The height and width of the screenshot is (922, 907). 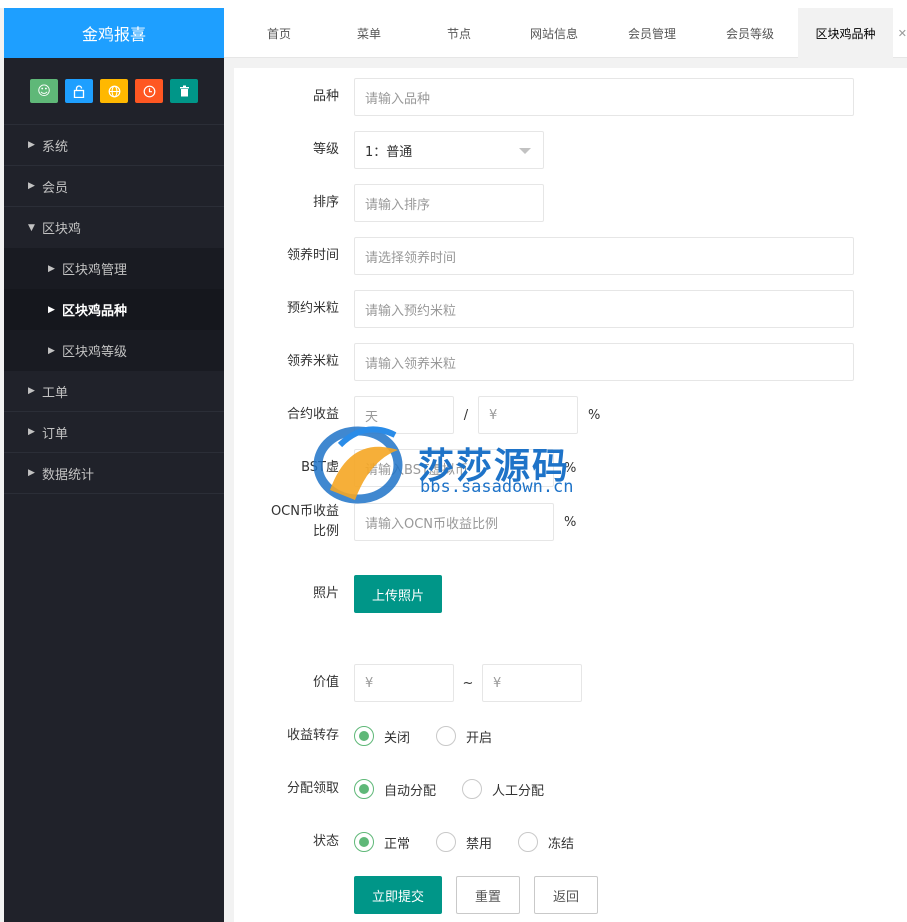 What do you see at coordinates (404, 683) in the screenshot?
I see `value-min-input: ¥` at bounding box center [404, 683].